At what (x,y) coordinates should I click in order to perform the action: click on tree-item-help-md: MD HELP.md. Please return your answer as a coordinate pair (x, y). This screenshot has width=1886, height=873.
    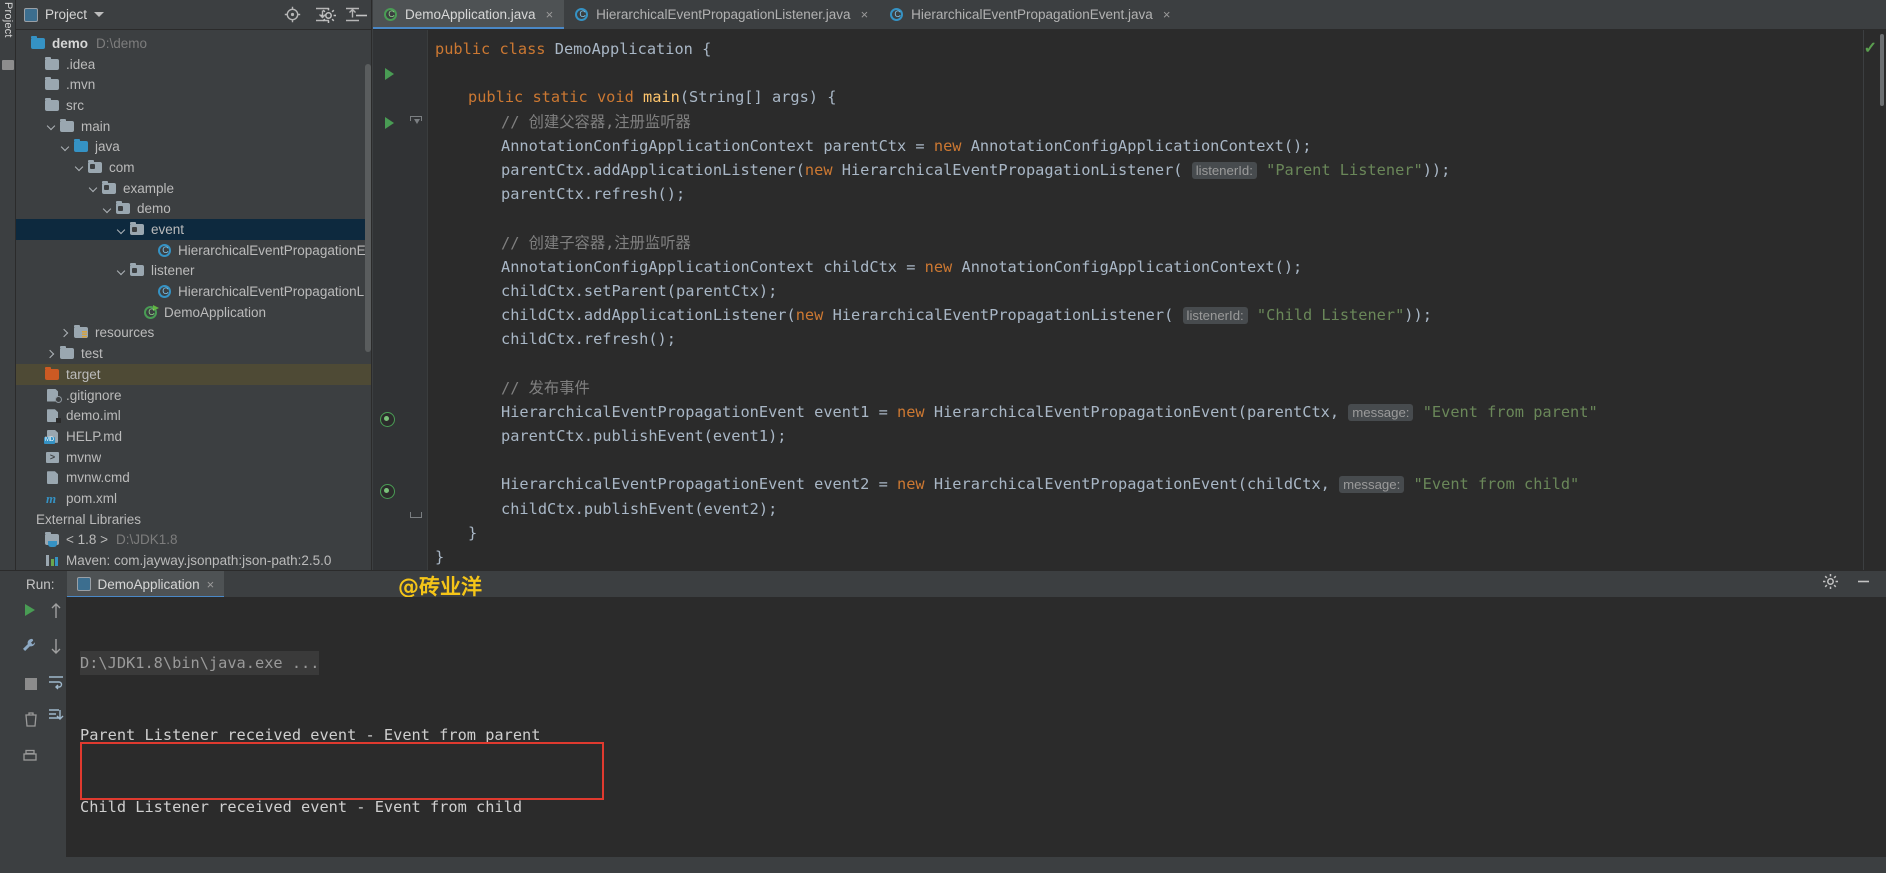
    Looking at the image, I should click on (193, 436).